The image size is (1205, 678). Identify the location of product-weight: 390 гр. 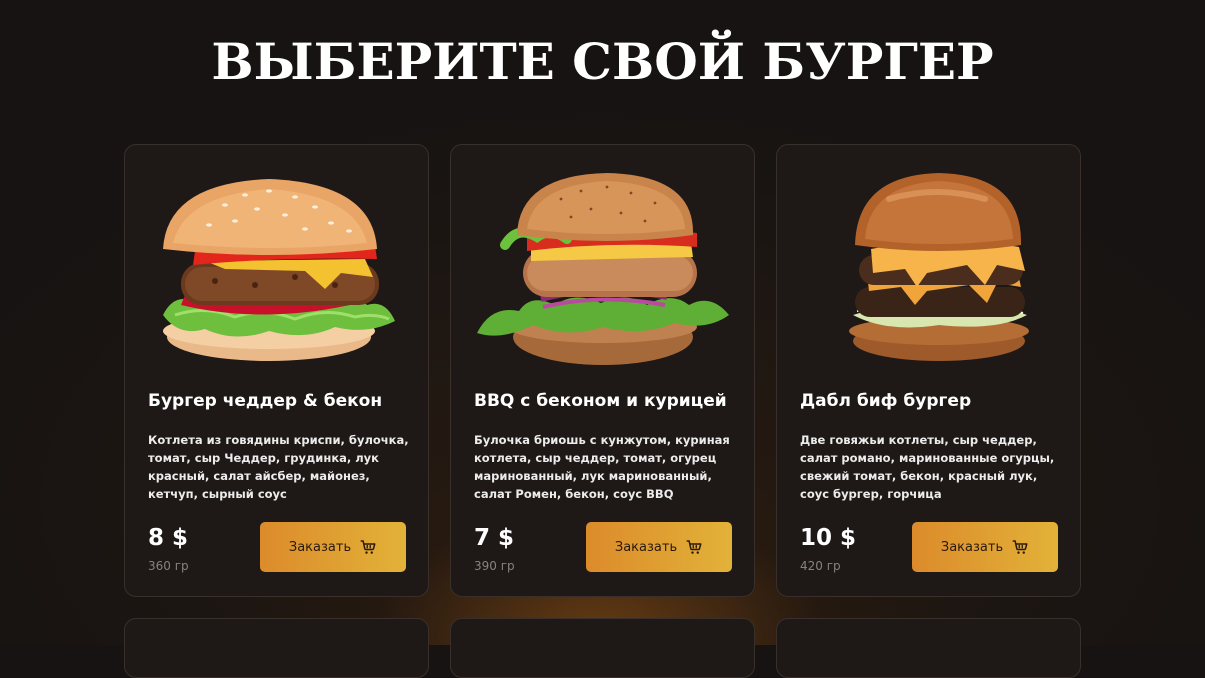
(494, 566).